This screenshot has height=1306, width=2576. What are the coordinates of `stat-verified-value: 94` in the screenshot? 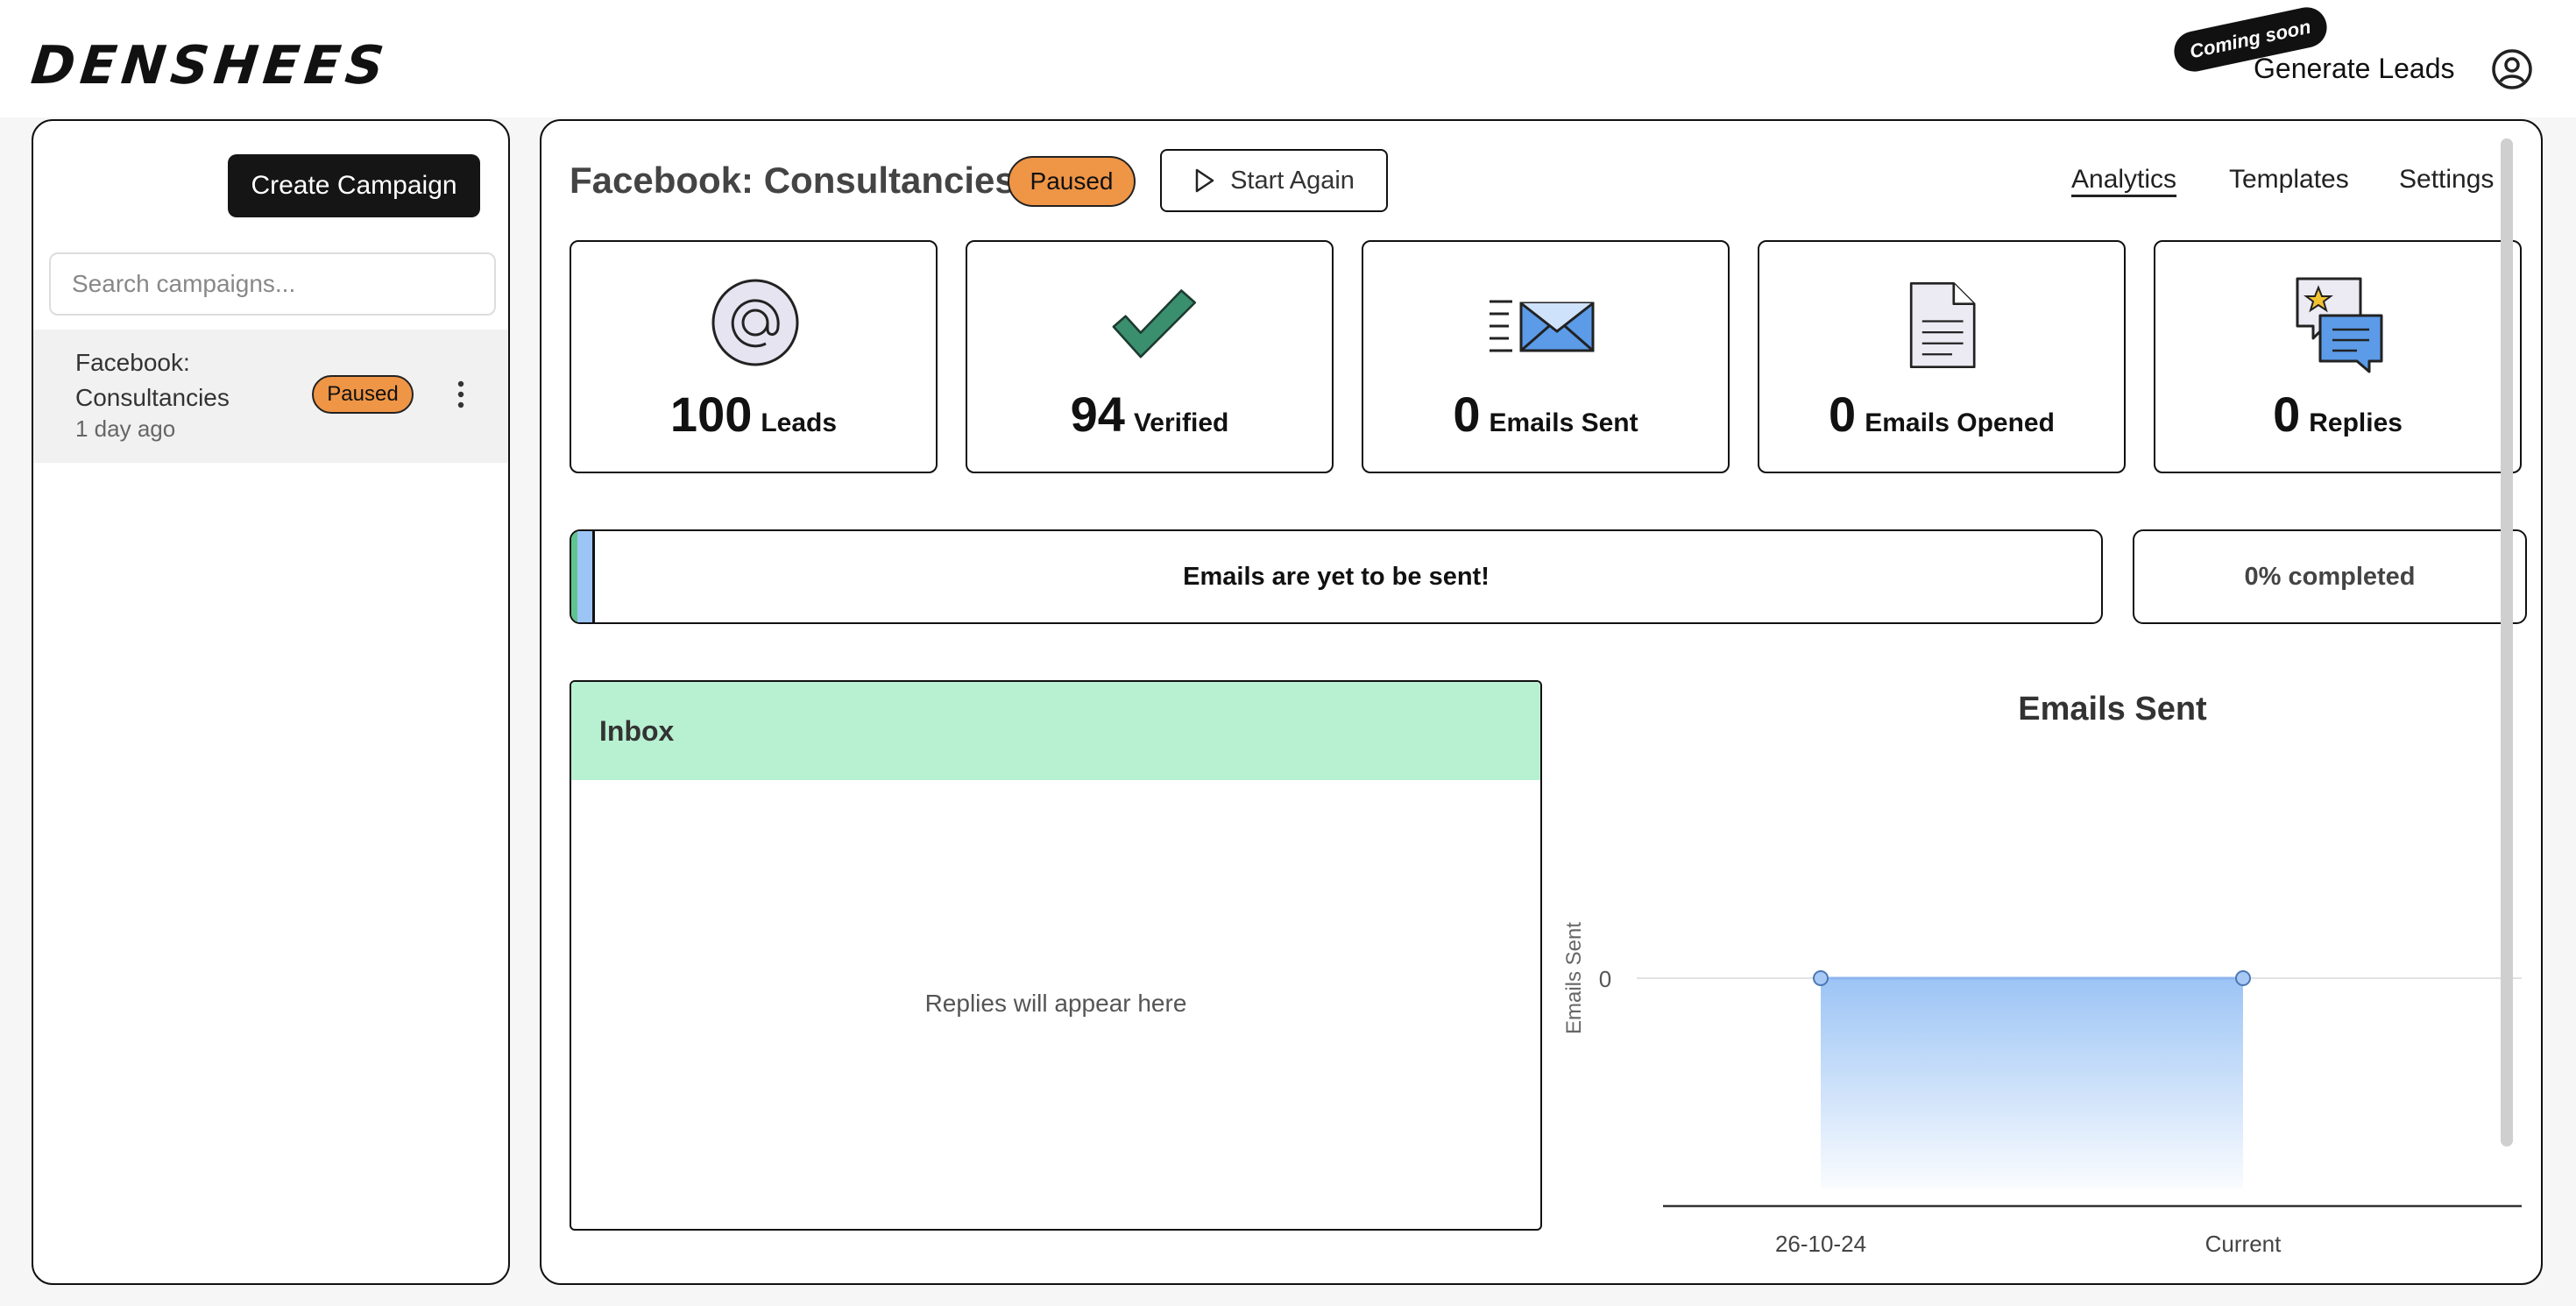 It's located at (1097, 414).